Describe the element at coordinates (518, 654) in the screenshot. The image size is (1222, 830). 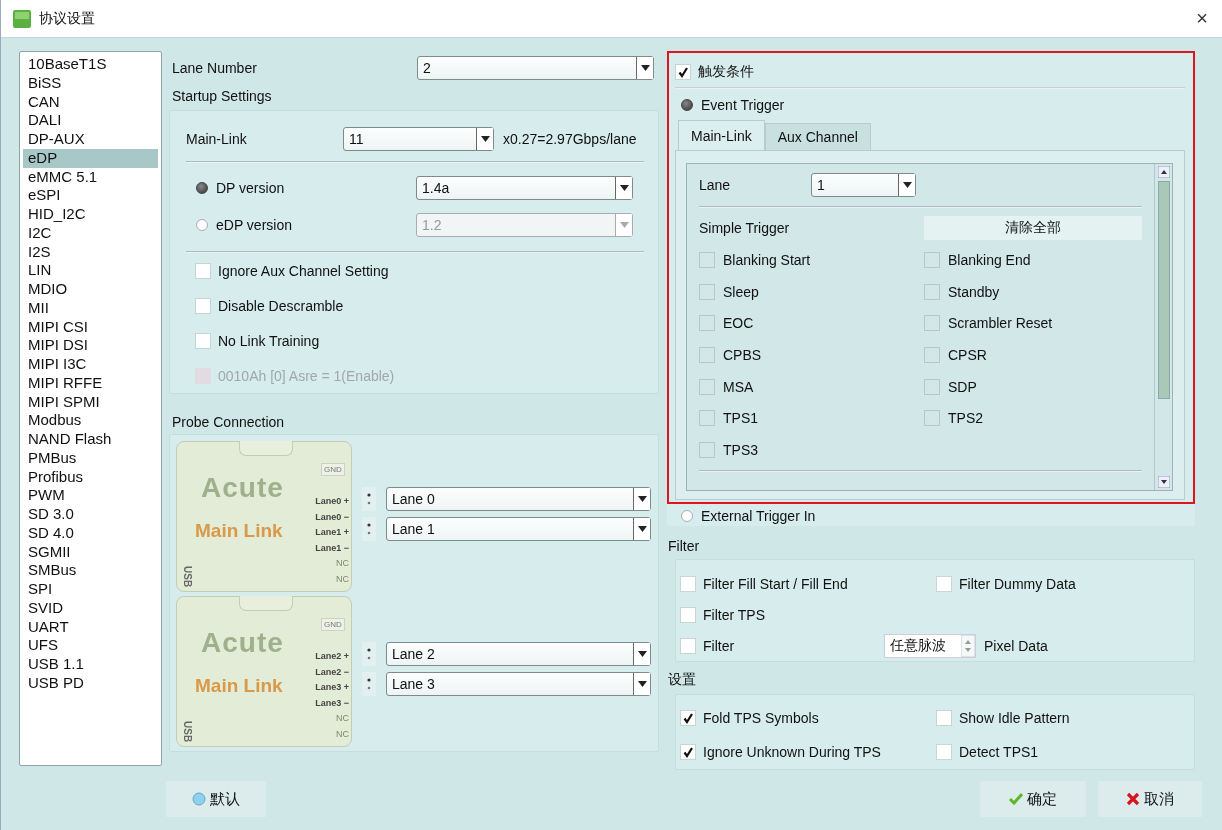
I see `dropdown: Lane 2` at that location.